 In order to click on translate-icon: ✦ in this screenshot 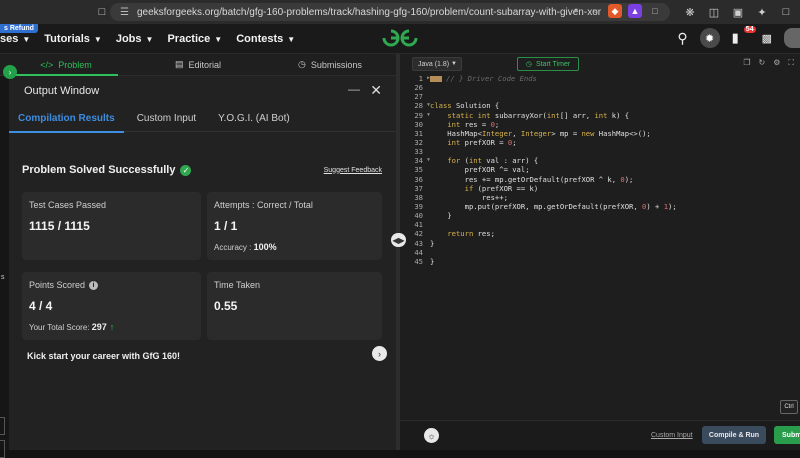, I will do `click(762, 12)`.